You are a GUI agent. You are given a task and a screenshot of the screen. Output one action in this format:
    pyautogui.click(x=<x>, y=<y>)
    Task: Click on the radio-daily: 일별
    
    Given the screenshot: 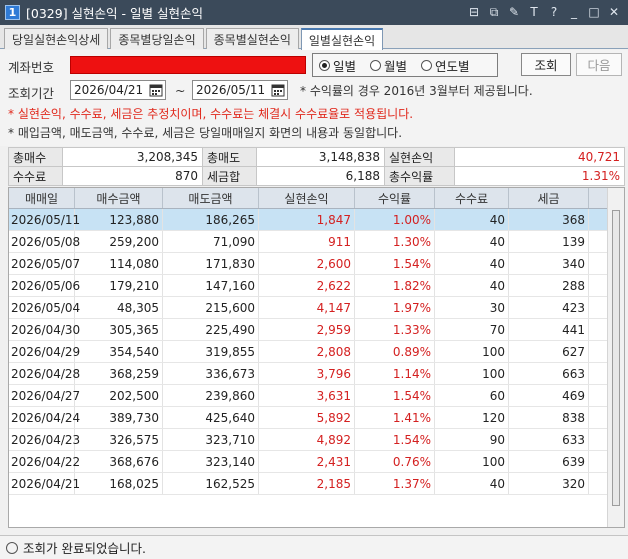 What is the action you would take?
    pyautogui.click(x=337, y=65)
    